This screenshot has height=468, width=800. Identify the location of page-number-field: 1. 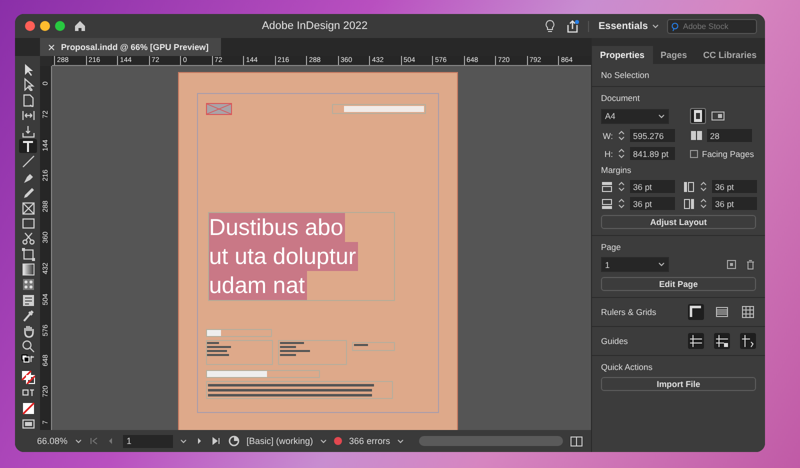
(147, 441).